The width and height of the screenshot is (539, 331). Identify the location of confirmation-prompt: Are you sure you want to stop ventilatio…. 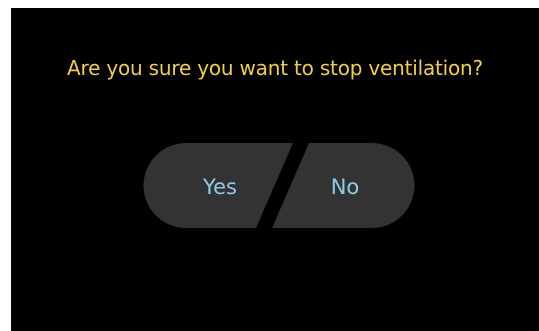
(275, 68).